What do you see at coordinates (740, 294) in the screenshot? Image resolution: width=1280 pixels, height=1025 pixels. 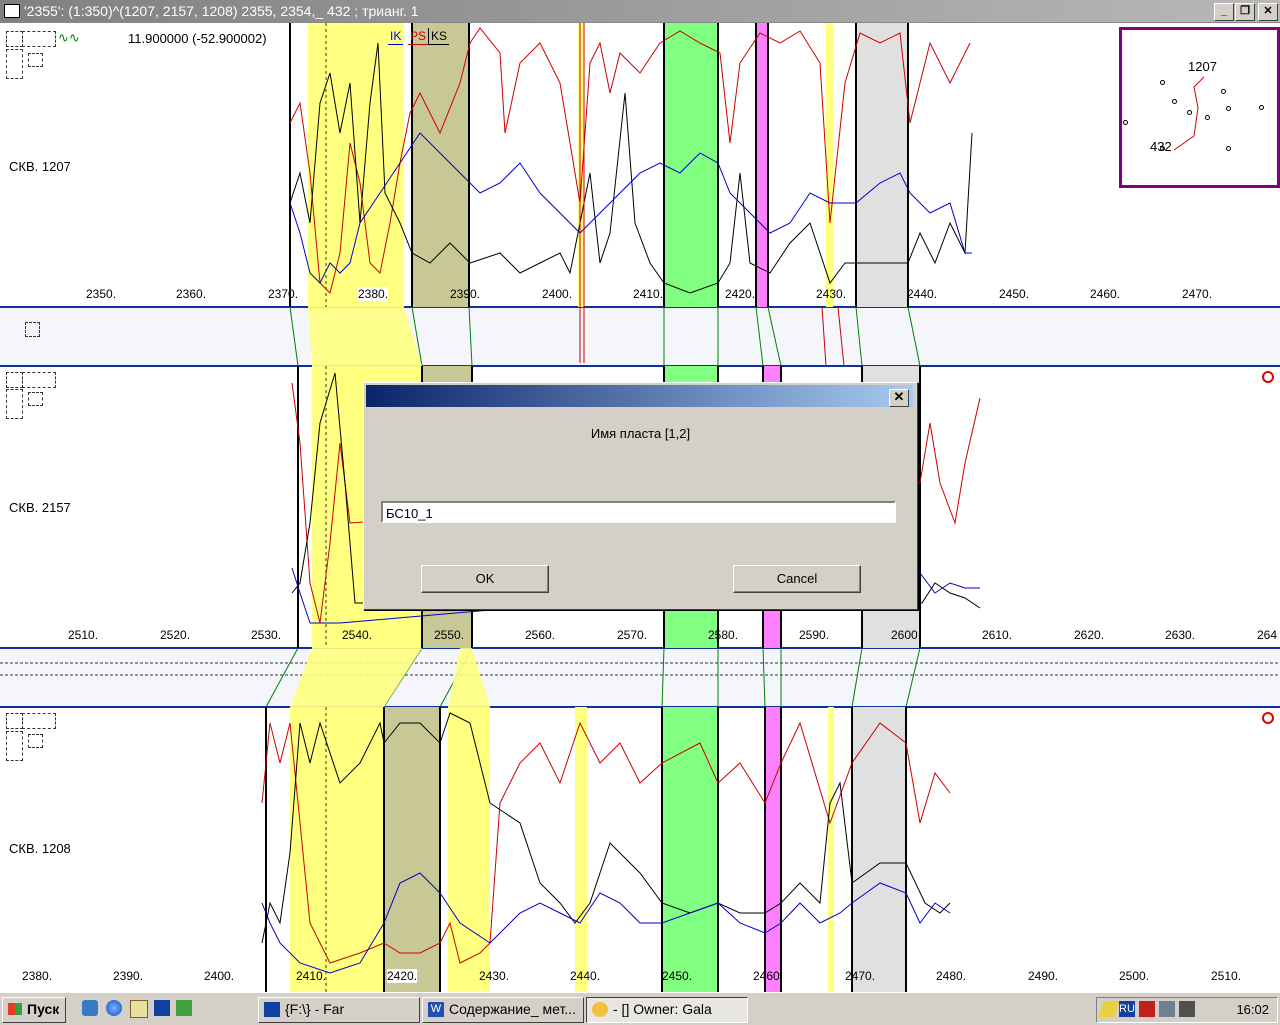 I see `depth-tick: 2420.` at bounding box center [740, 294].